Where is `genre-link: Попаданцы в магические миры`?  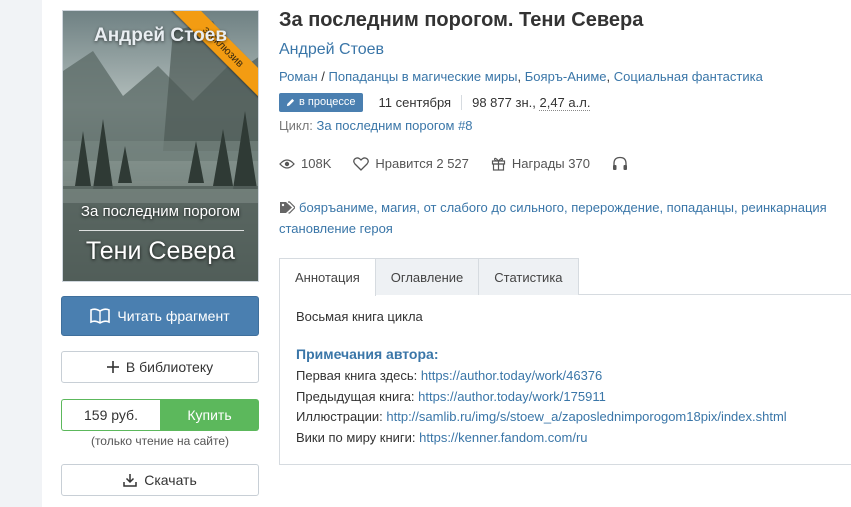 genre-link: Попаданцы в магические миры is located at coordinates (423, 76).